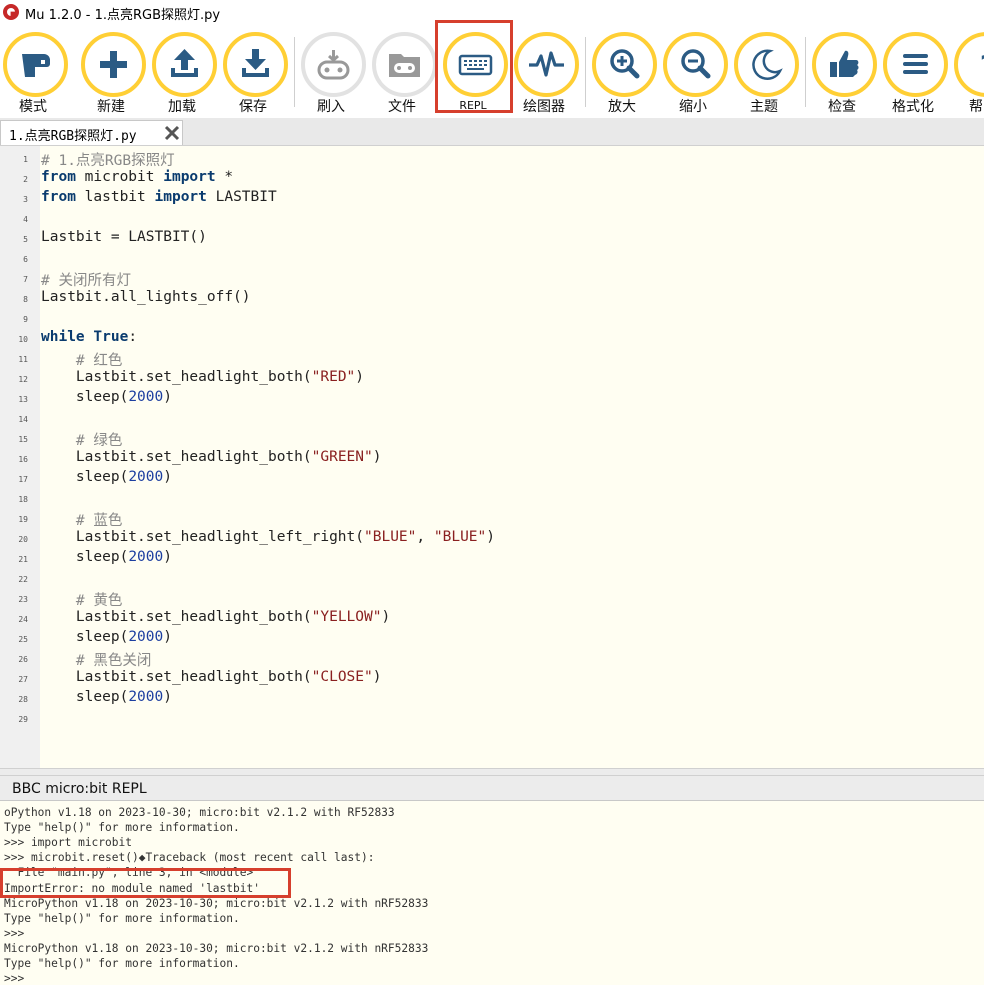  Describe the element at coordinates (969, 64) in the screenshot. I see `help-icon: ?` at that location.